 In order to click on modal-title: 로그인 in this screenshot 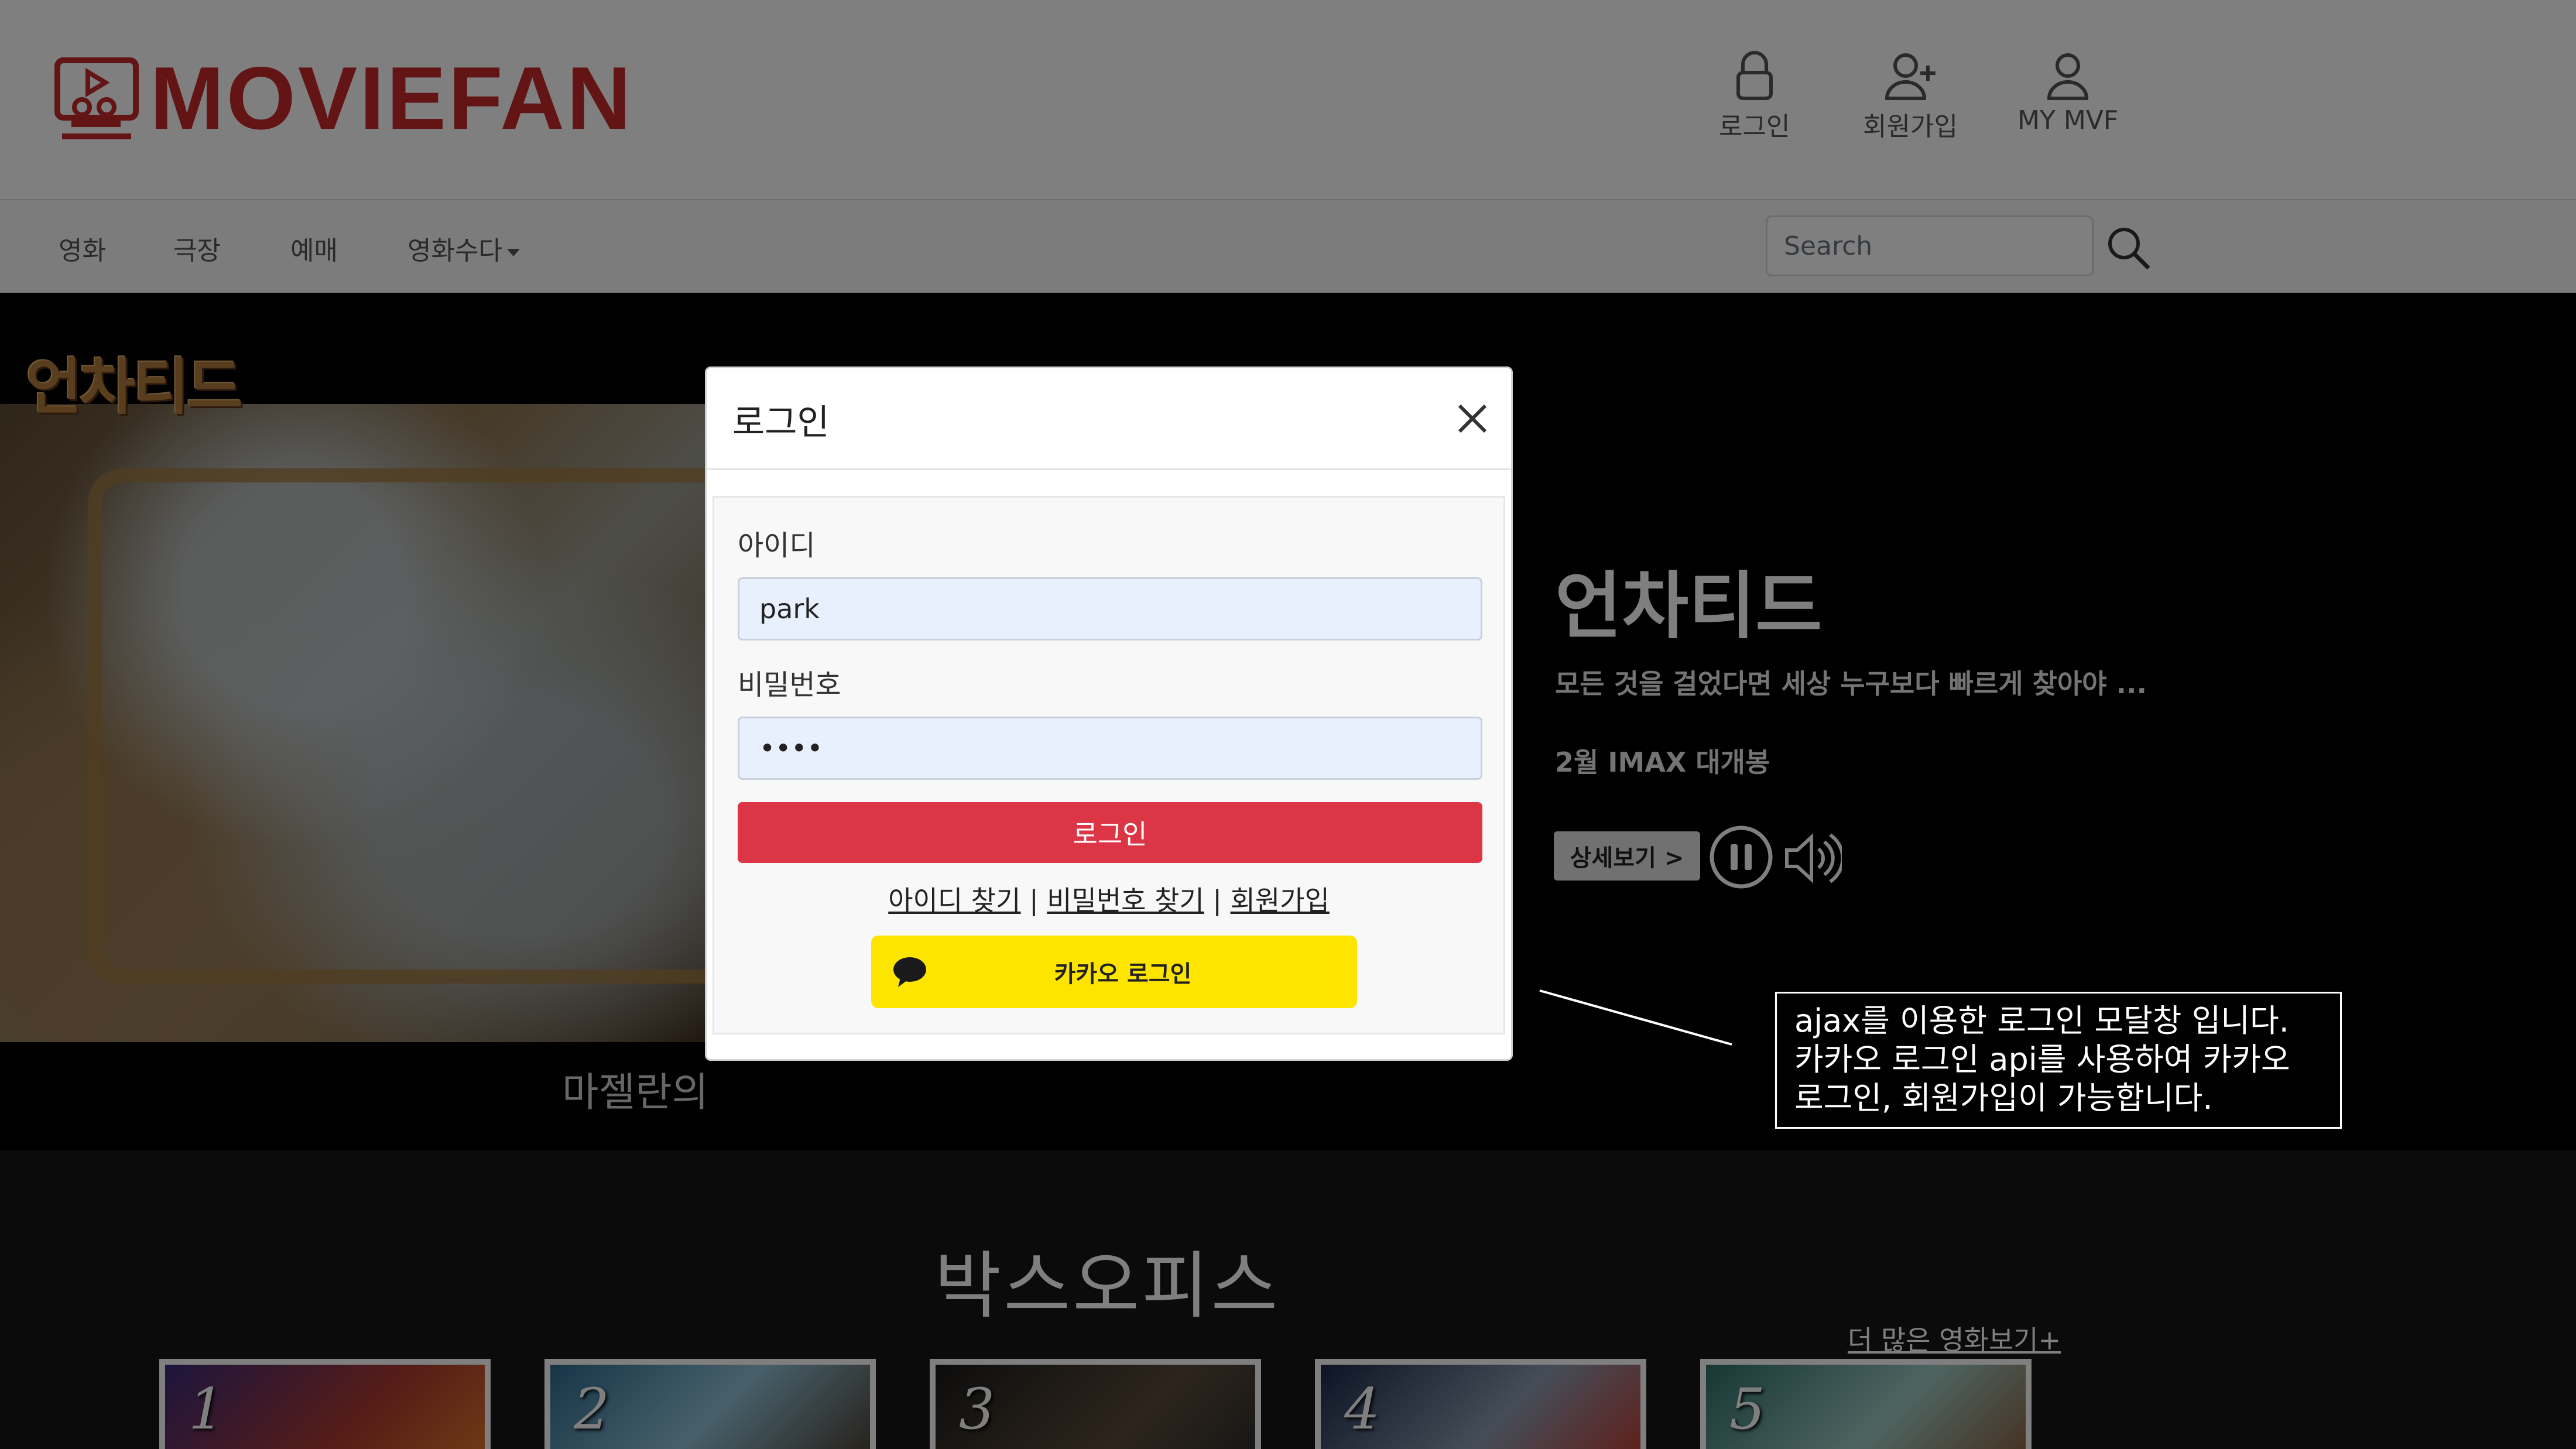, I will do `click(781, 422)`.